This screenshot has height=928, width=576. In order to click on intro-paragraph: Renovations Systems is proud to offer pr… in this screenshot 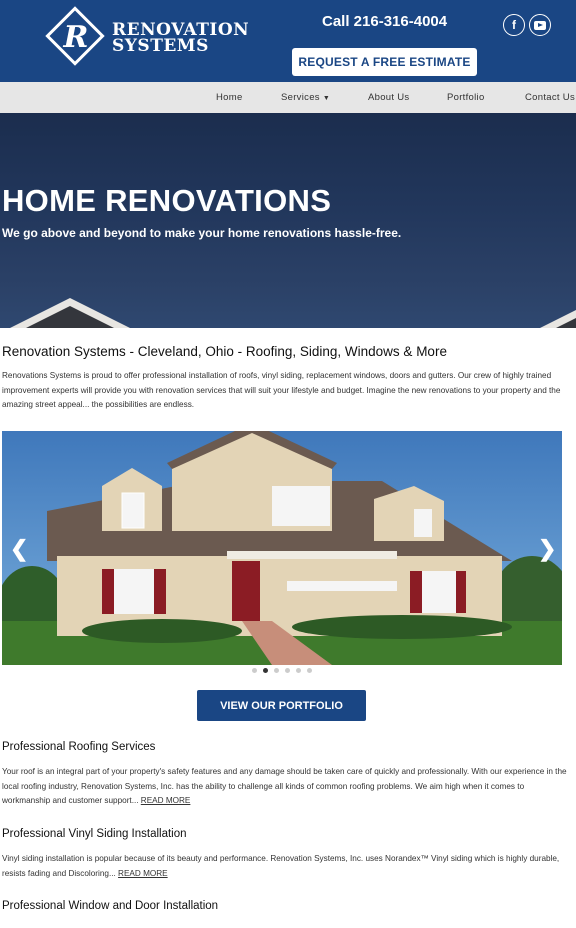, I will do `click(281, 390)`.